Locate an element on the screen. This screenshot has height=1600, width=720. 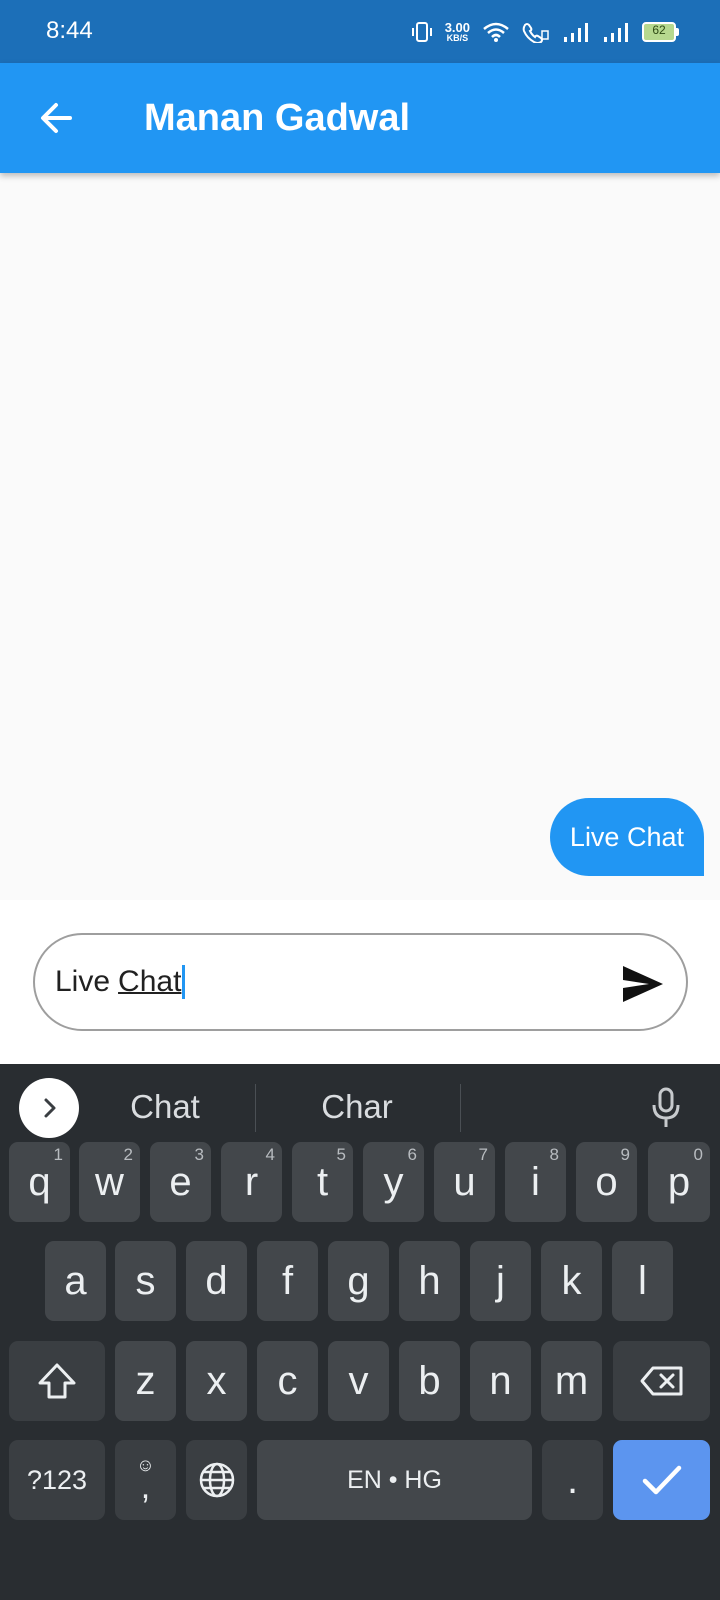
app-bar: Manan Gadwal is located at coordinates (360, 118).